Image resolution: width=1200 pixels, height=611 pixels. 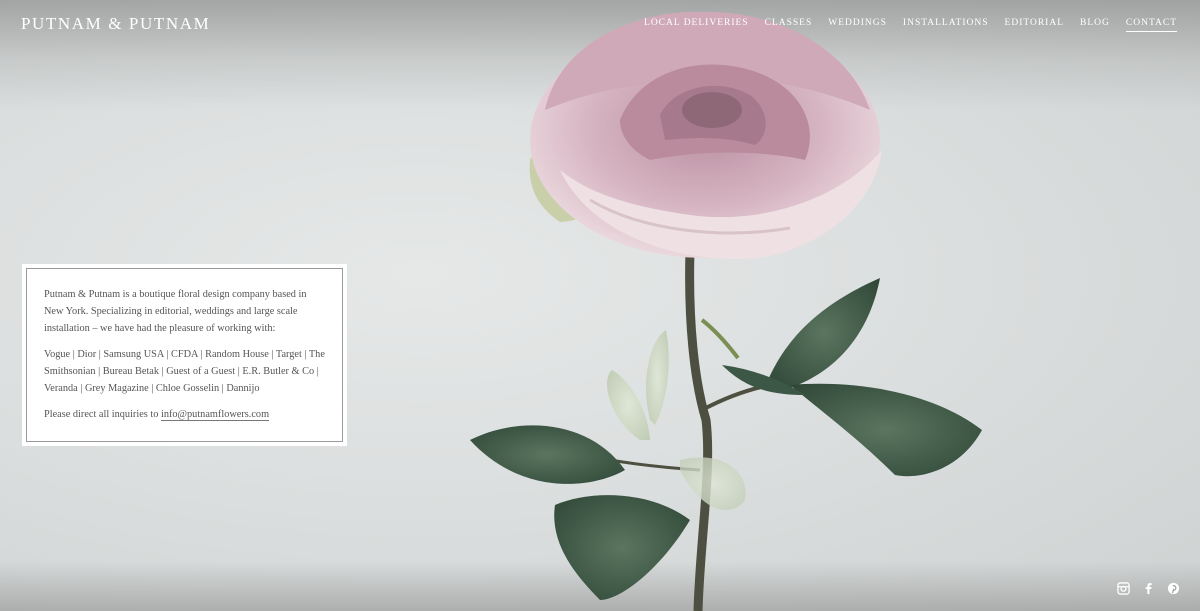 What do you see at coordinates (789, 25) in the screenshot?
I see `nav-classes: CLASSES` at bounding box center [789, 25].